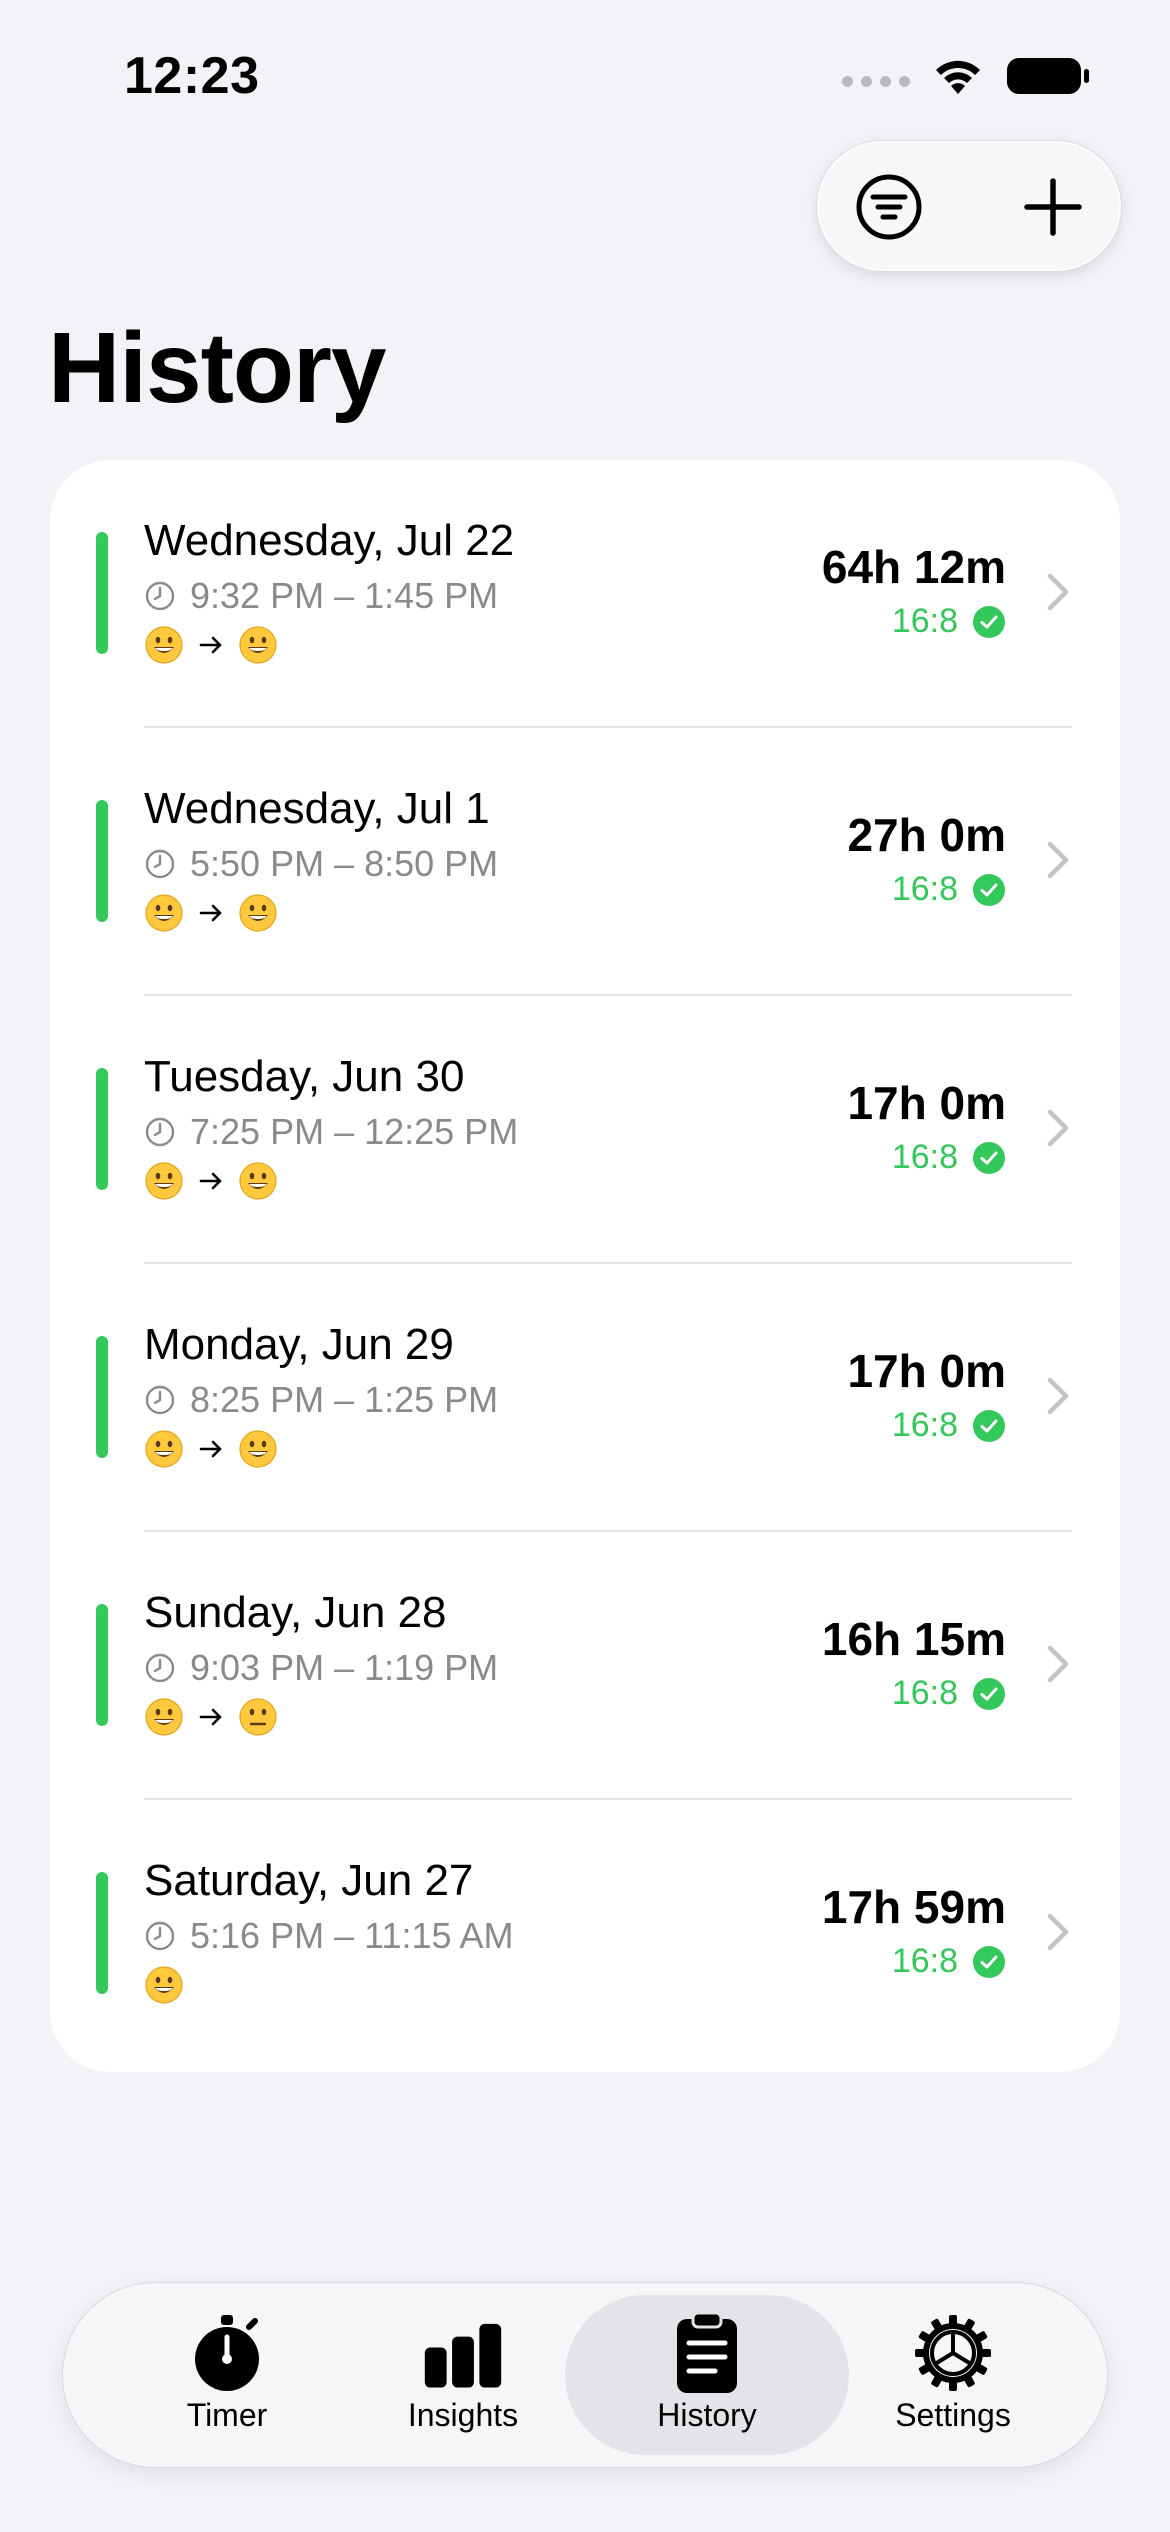 This screenshot has height=2532, width=1170. Describe the element at coordinates (344, 1399) in the screenshot. I see `entry-time-range: 8:25 PM – 1:25 PM` at that location.